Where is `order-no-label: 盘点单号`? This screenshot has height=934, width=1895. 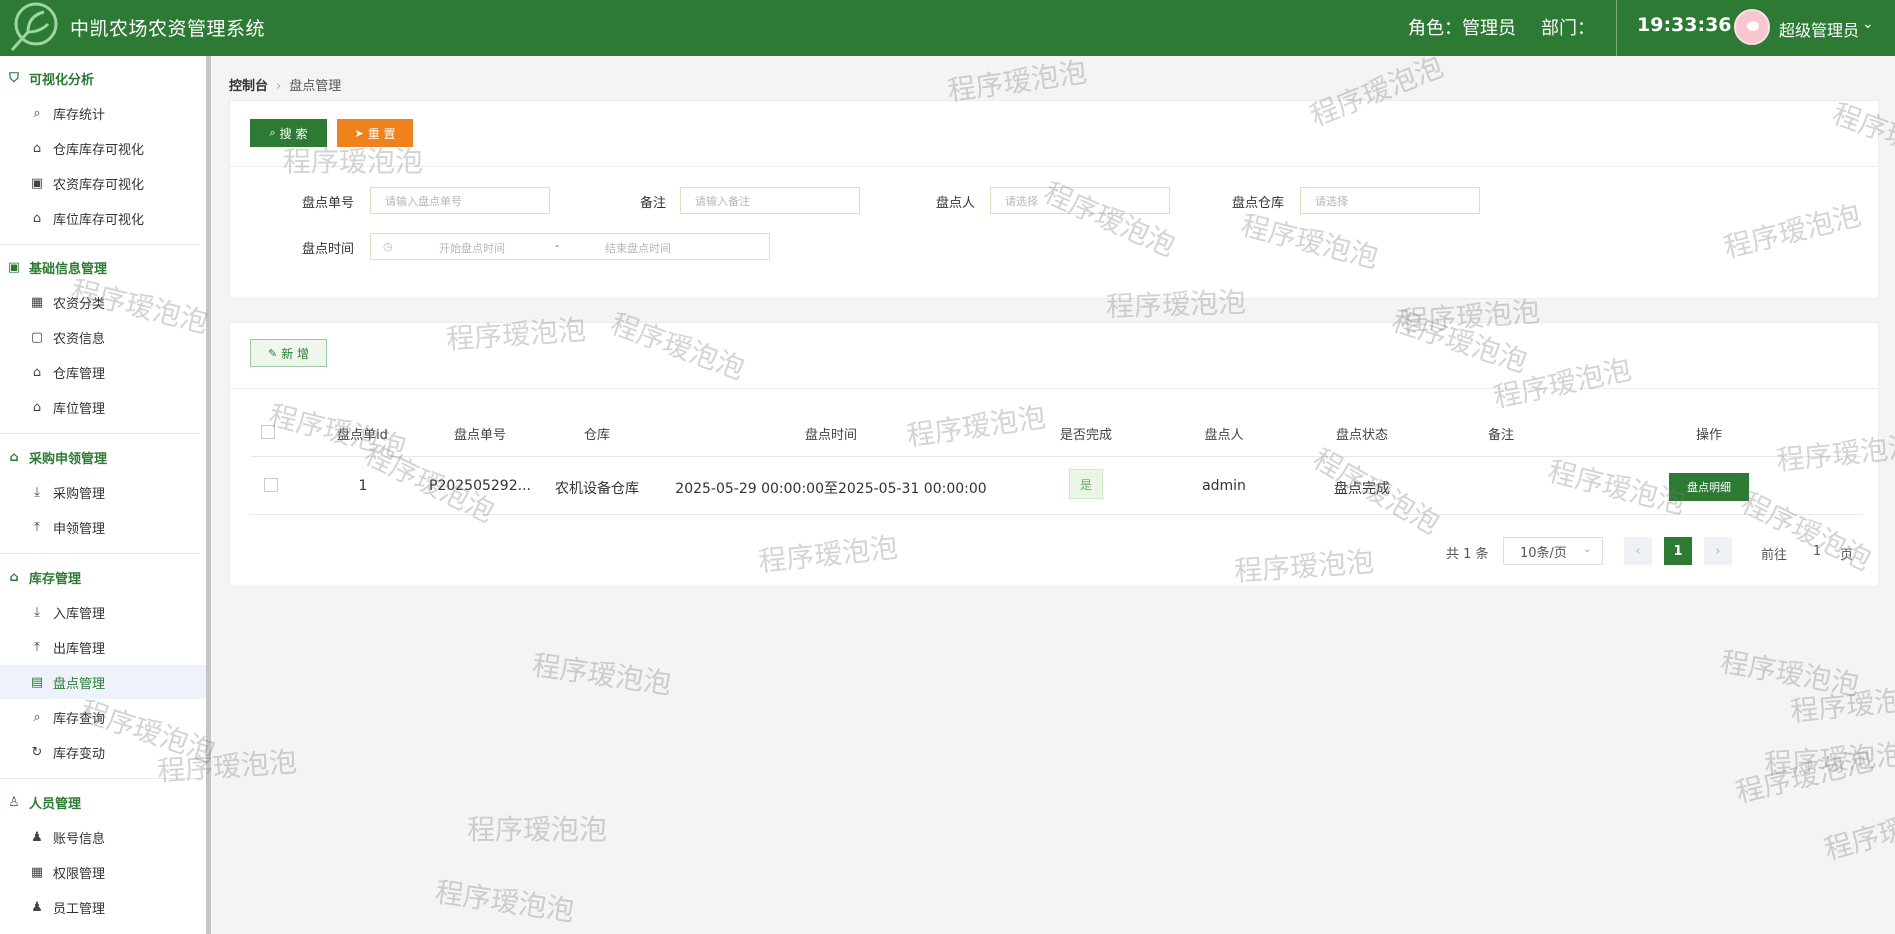 order-no-label: 盘点单号 is located at coordinates (328, 203).